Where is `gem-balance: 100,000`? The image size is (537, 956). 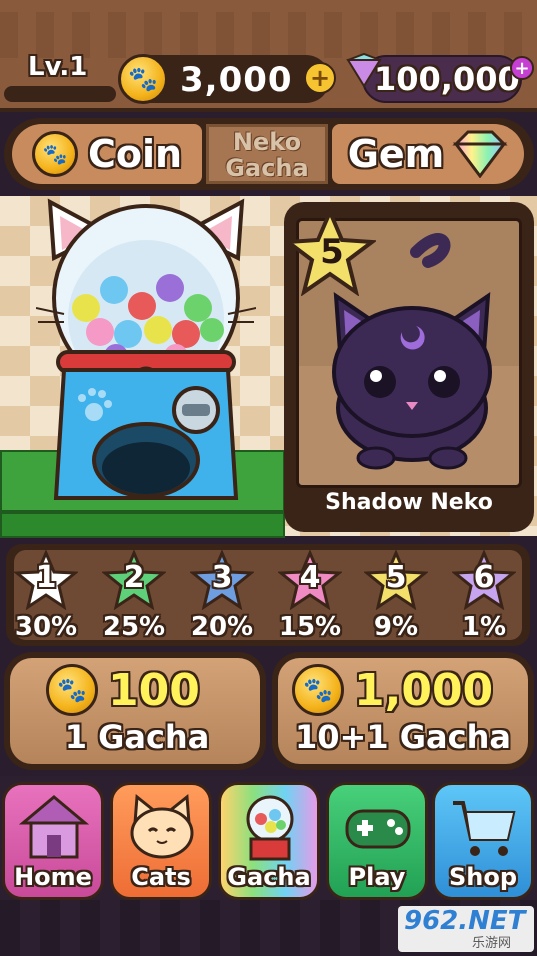
gem-balance: 100,000 is located at coordinates (447, 79).